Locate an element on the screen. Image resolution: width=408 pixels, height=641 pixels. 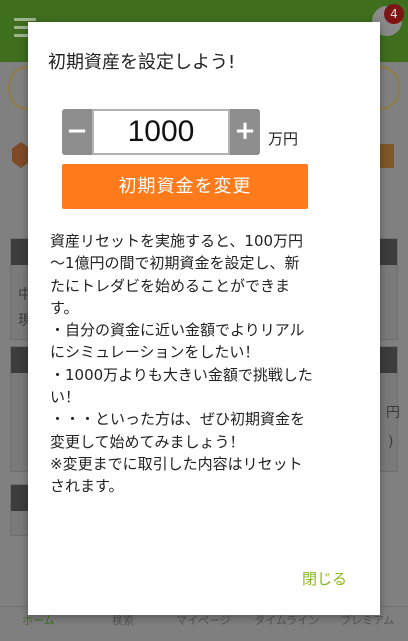
description-line: 変更して始めてみましょう！ is located at coordinates (147, 441).